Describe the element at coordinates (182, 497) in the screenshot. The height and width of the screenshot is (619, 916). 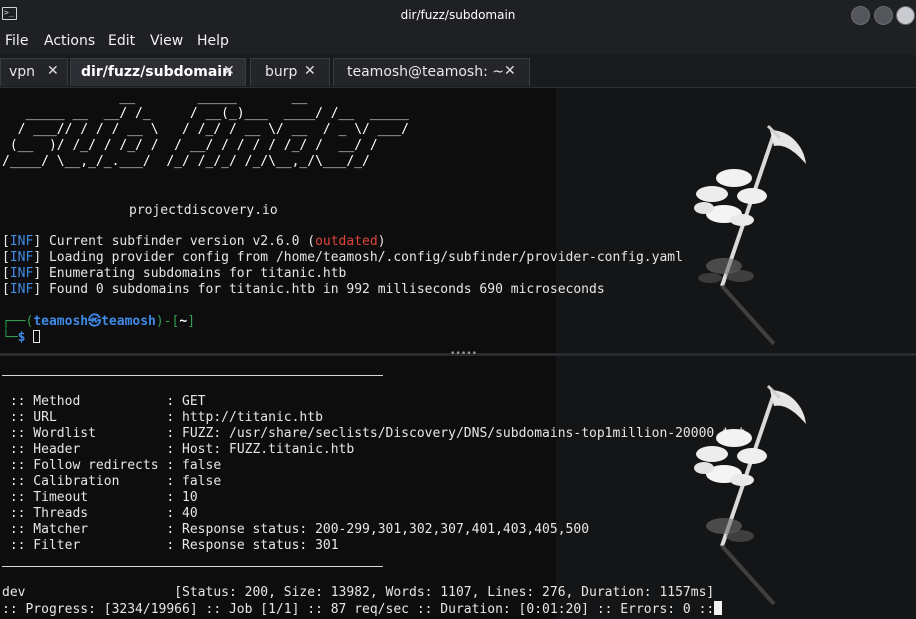
I see `config-value: : 10` at that location.